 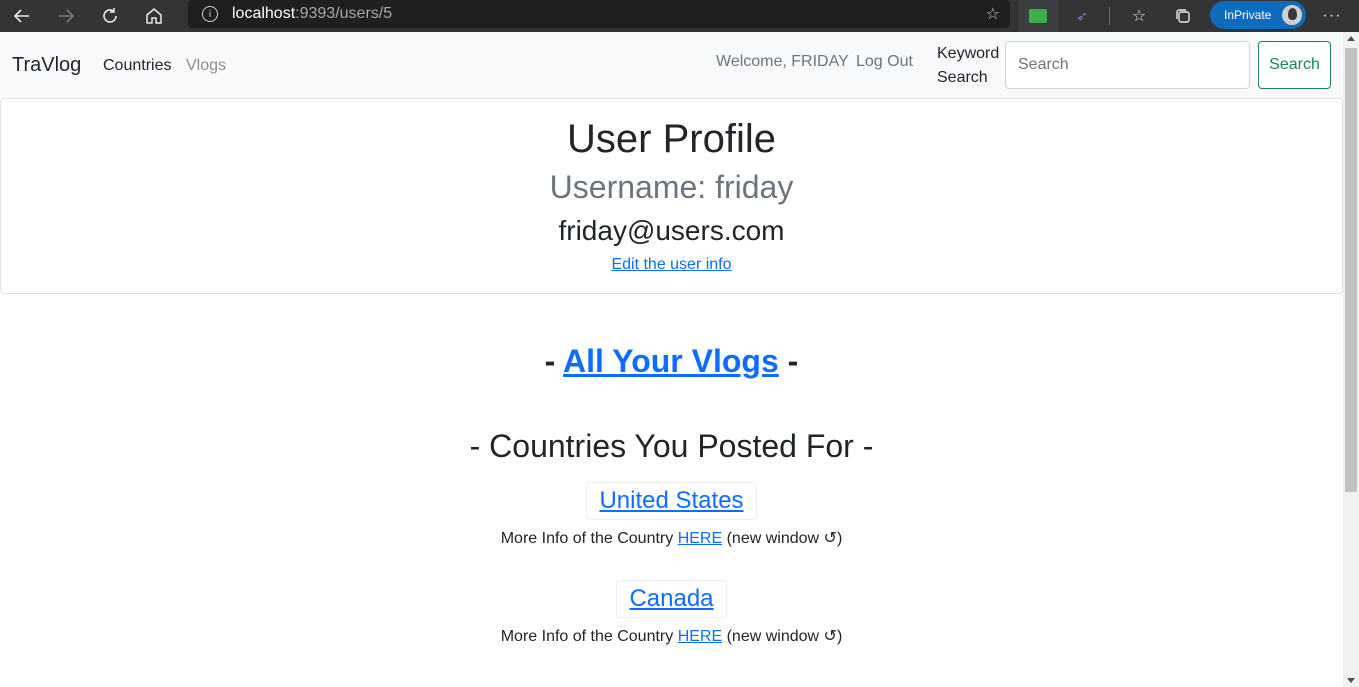 I want to click on country-link: Canada, so click(x=671, y=598).